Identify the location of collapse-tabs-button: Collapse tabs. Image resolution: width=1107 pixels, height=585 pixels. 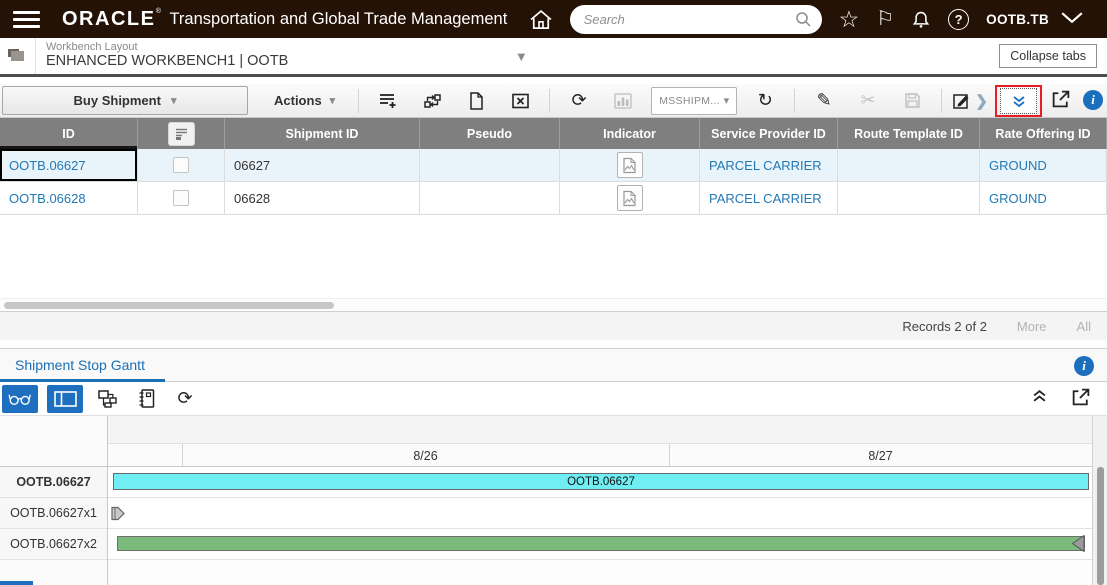
(1048, 56).